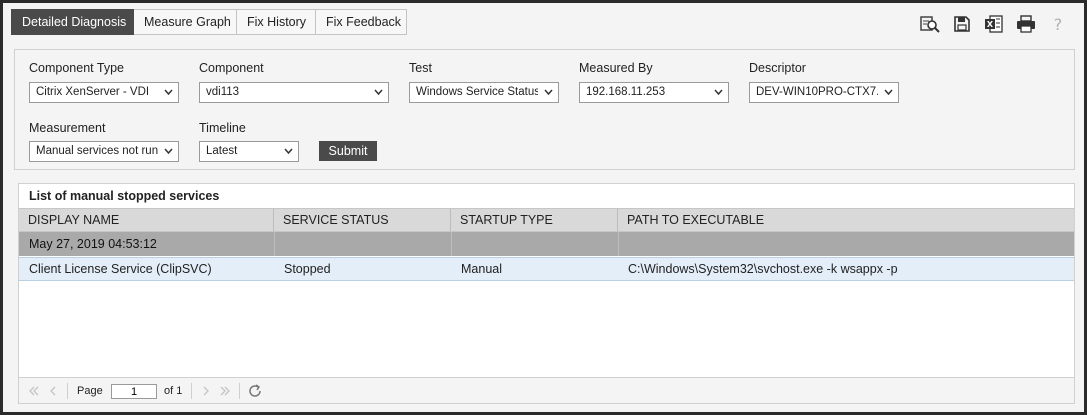 The width and height of the screenshot is (1087, 415). What do you see at coordinates (534, 220) in the screenshot?
I see `column-header-startup-type: STARTUP TYPE` at bounding box center [534, 220].